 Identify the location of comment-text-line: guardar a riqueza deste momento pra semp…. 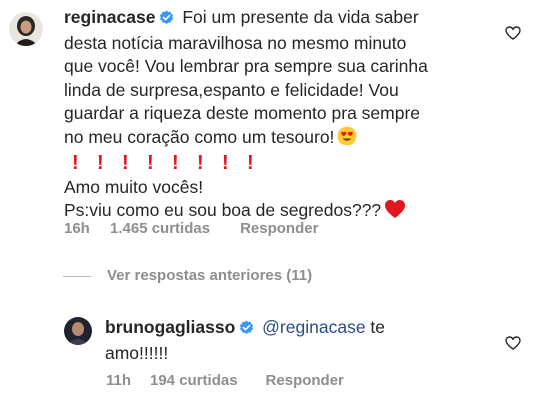
(242, 113).